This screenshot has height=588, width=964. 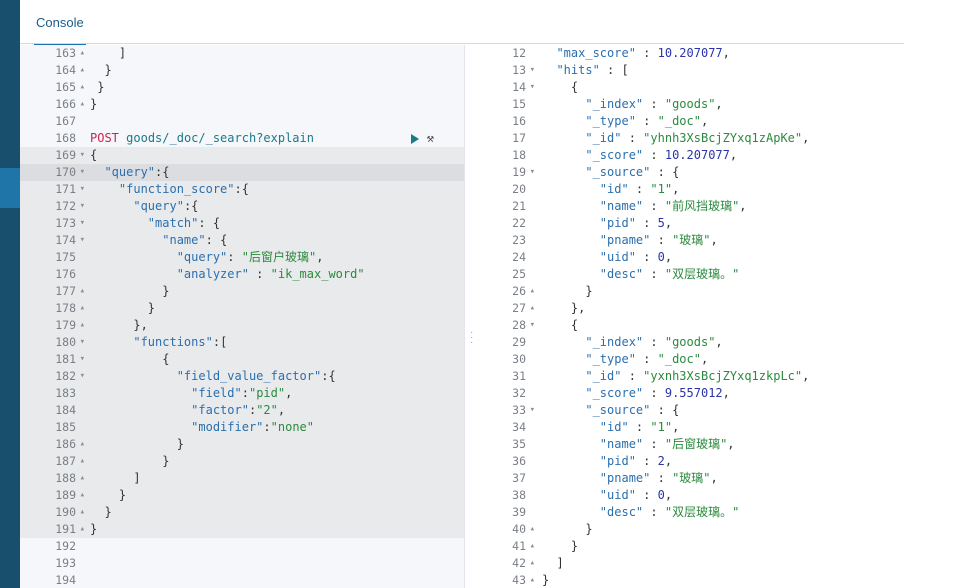 I want to click on line-number: 22, so click(x=508, y=223).